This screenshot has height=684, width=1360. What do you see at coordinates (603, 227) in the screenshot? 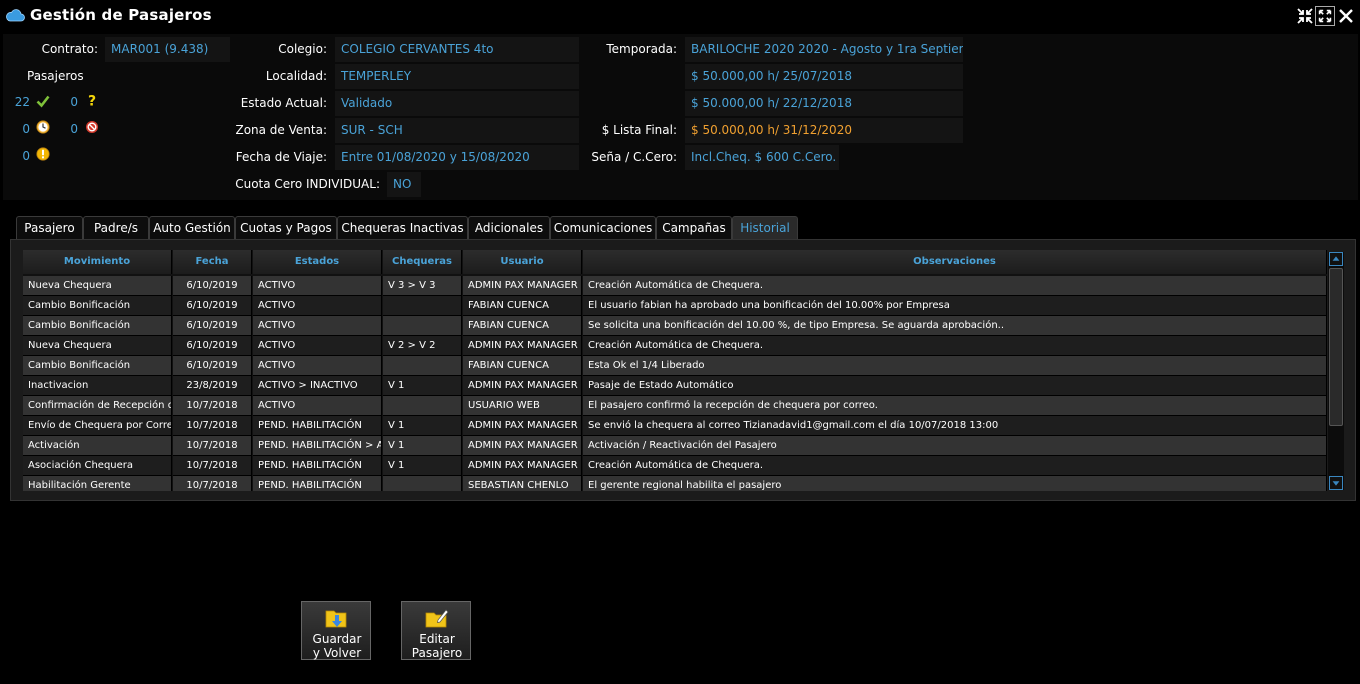
I see `tab-comunicaciones: Comunicaciones` at bounding box center [603, 227].